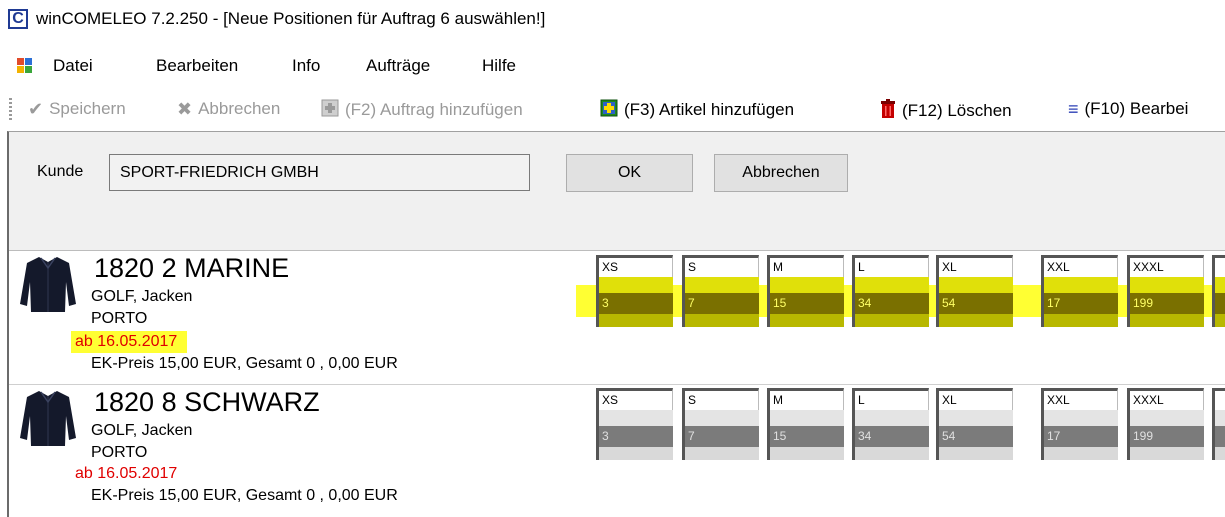 The image size is (1225, 517). Describe the element at coordinates (319, 172) in the screenshot. I see `customer-field: SPORT-FRIEDRICH GMBH` at that location.